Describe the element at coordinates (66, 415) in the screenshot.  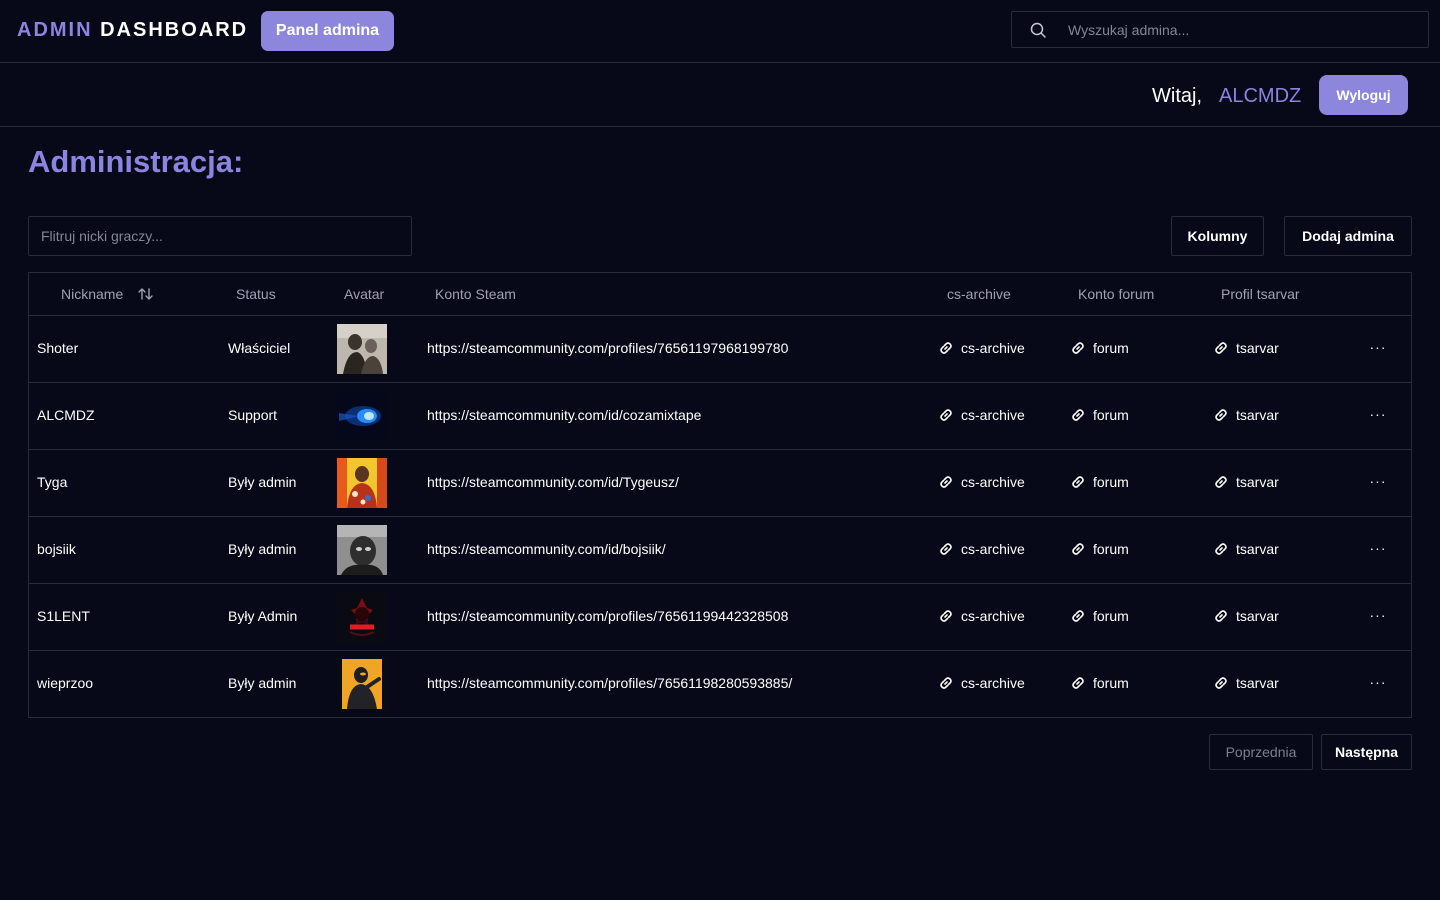
I see `cell-nickname: ALCMDZ` at that location.